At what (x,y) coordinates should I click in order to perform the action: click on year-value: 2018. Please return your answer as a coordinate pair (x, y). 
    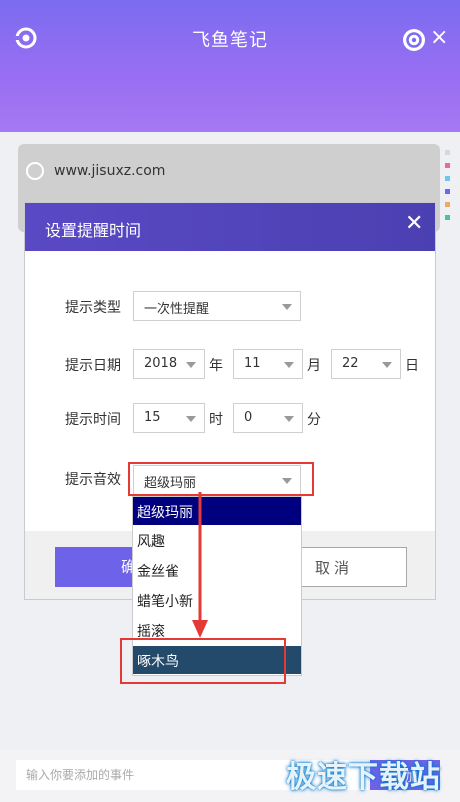
    Looking at the image, I should click on (161, 363).